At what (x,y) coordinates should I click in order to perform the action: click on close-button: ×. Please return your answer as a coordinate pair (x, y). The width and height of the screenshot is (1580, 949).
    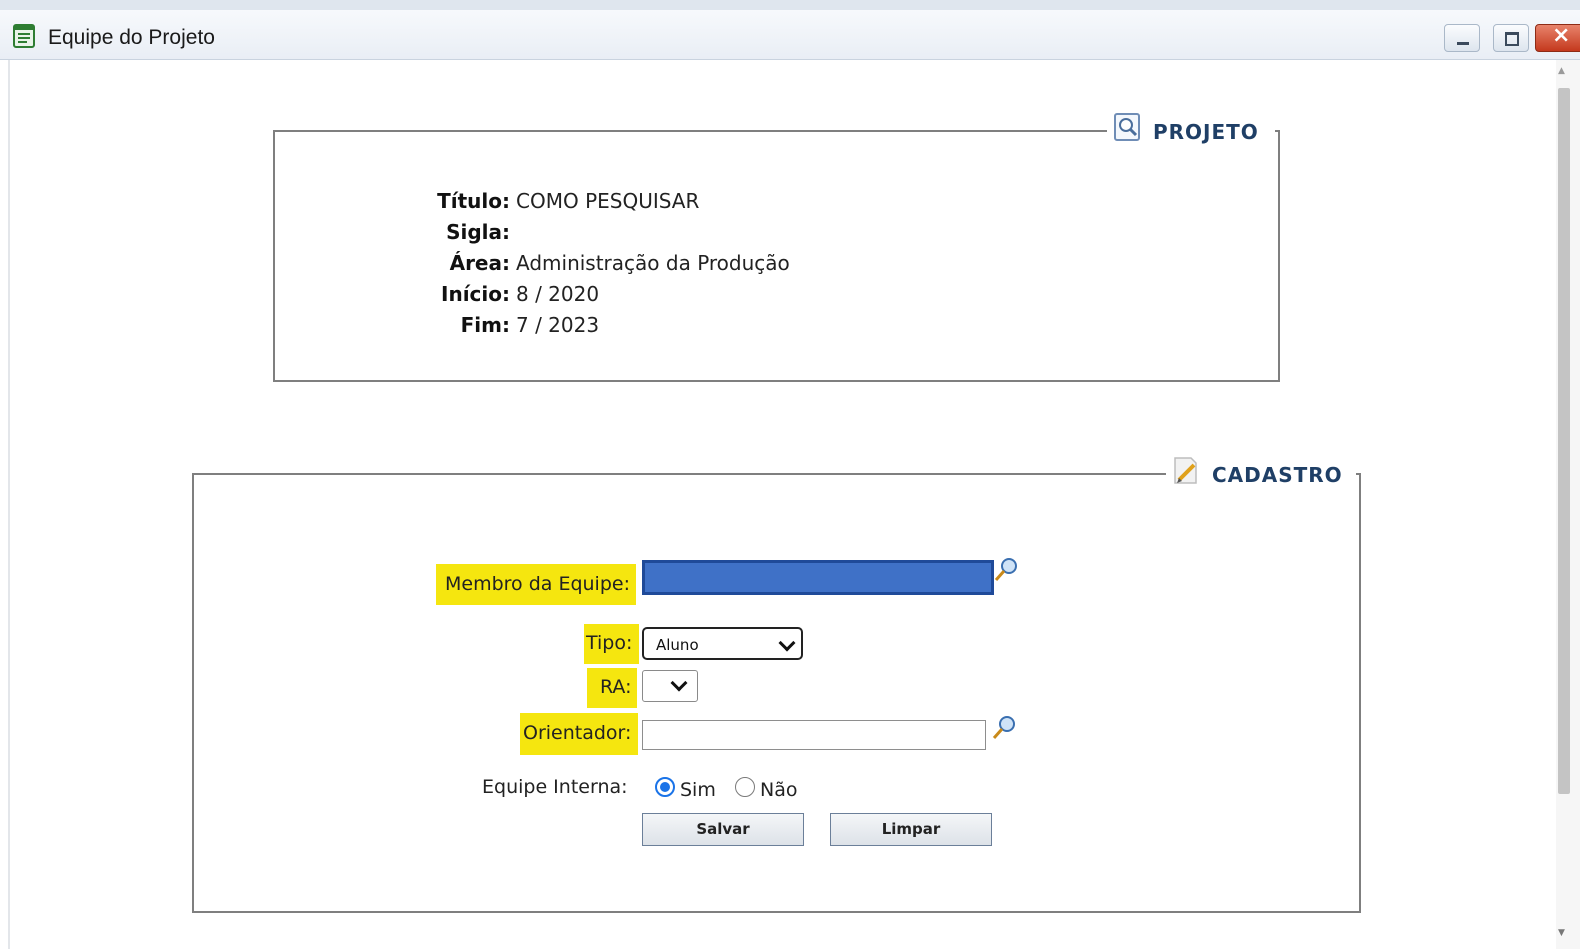
    Looking at the image, I should click on (1557, 37).